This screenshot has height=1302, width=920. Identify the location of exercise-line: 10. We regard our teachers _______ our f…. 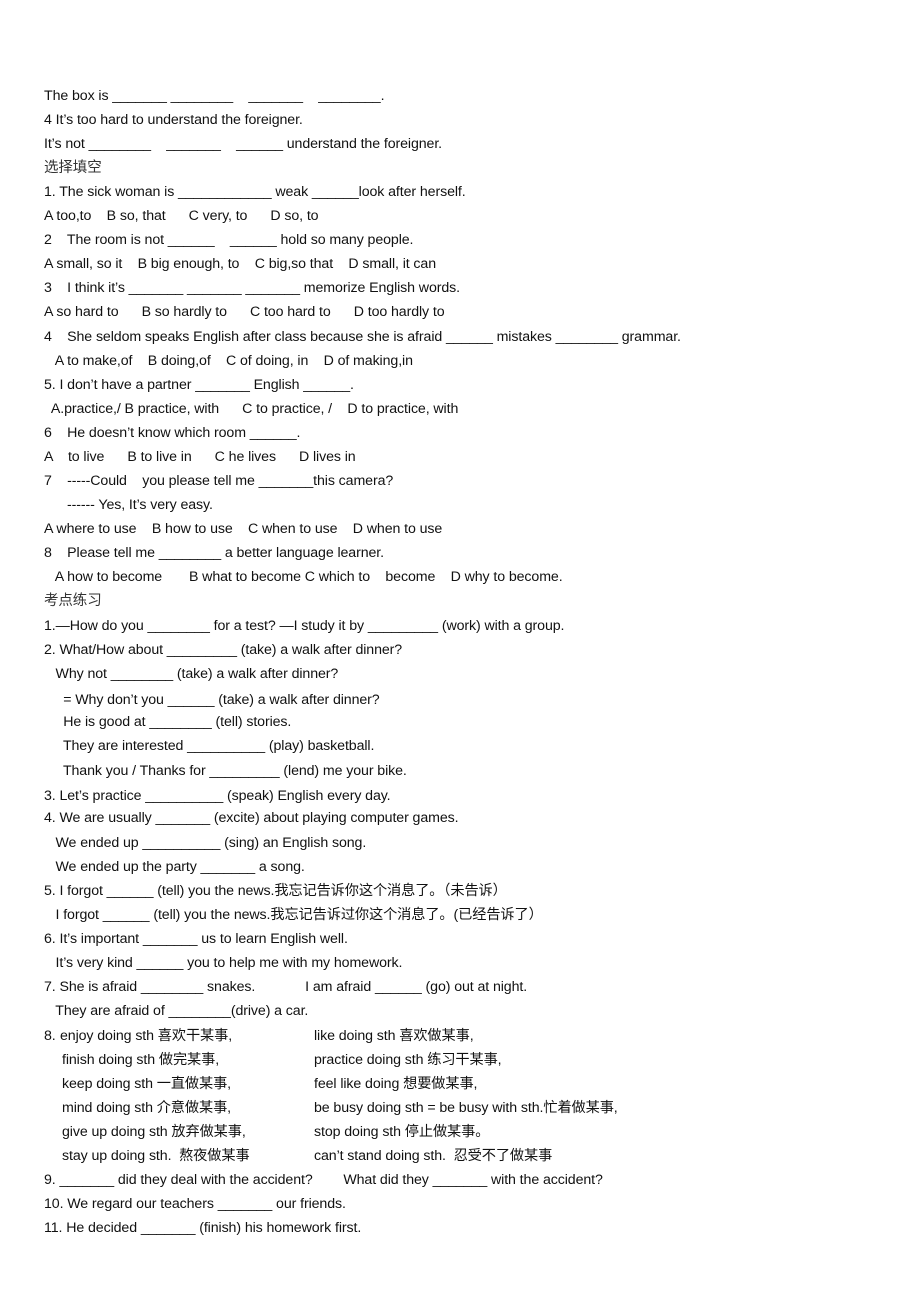
(195, 1204).